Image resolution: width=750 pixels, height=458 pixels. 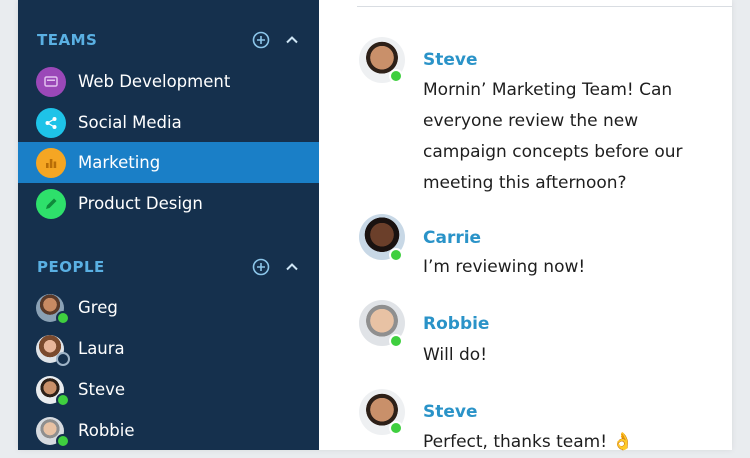 I want to click on message-author: Carrie, so click(x=452, y=238).